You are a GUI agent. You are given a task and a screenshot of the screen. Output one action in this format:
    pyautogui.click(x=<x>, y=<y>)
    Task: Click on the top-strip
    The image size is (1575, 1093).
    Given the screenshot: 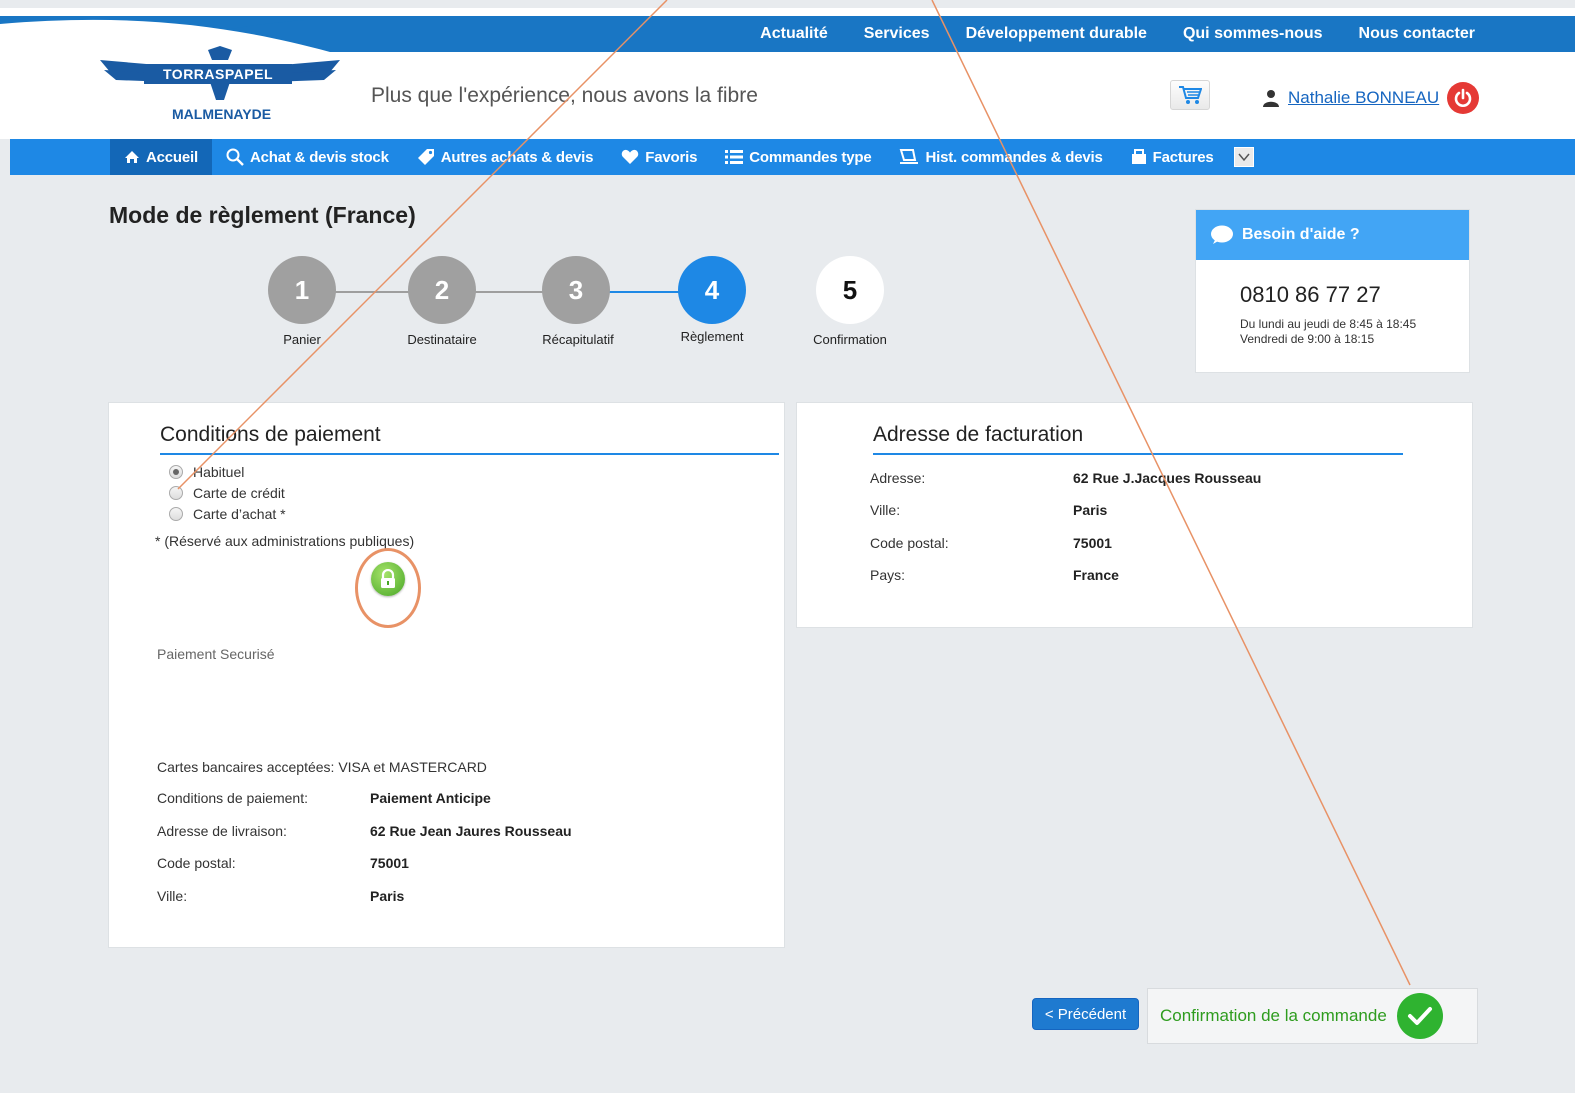 What is the action you would take?
    pyautogui.click(x=787, y=4)
    